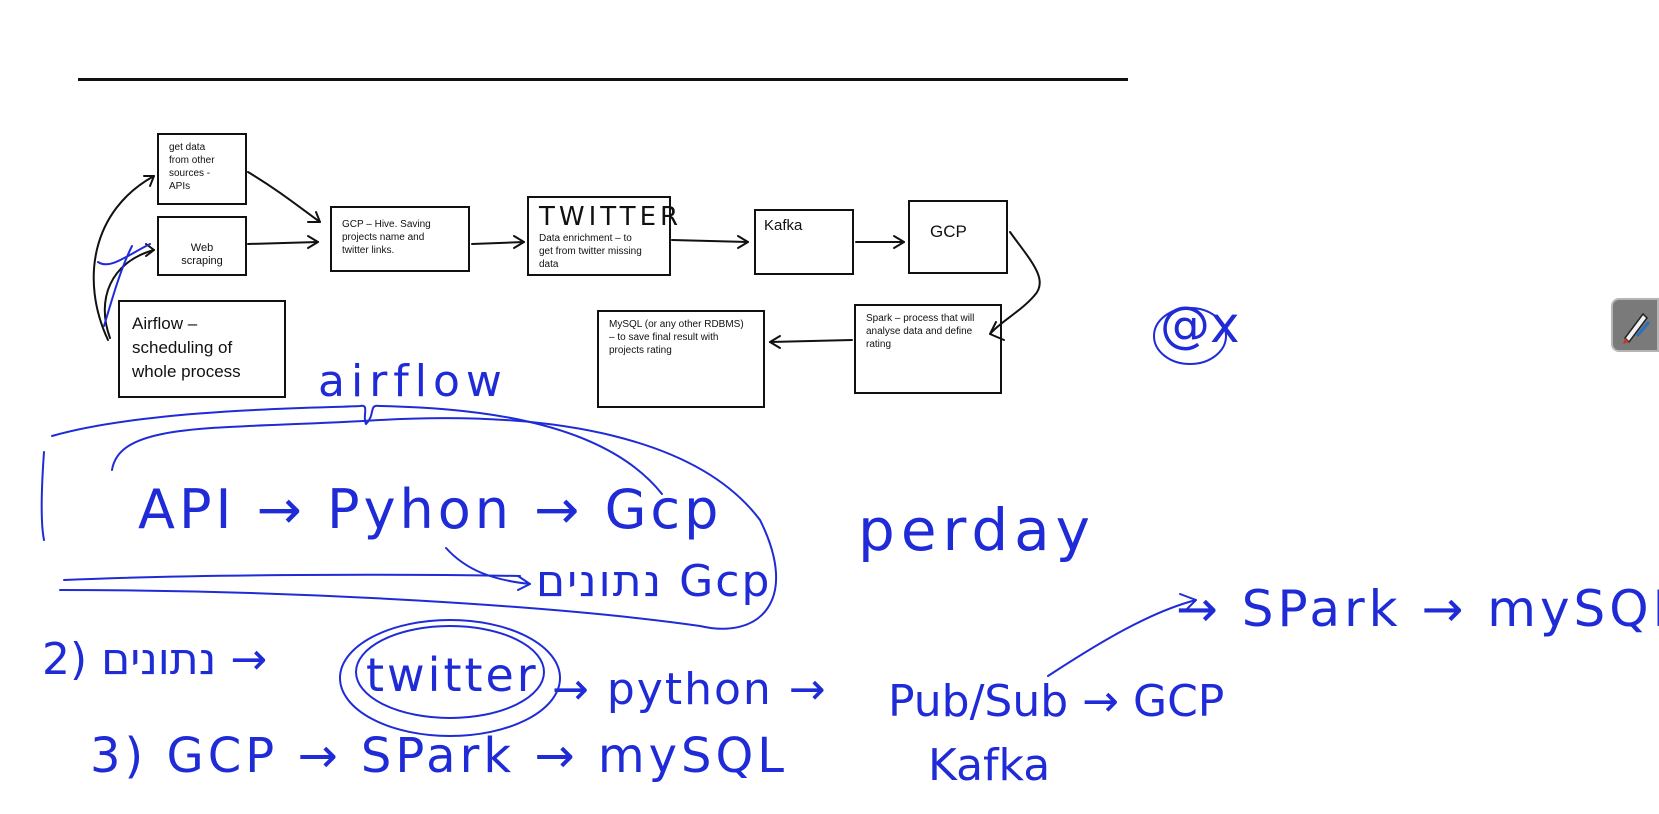 Image resolution: width=1659 pixels, height=814 pixels. I want to click on box-kafka: Kafka, so click(804, 242).